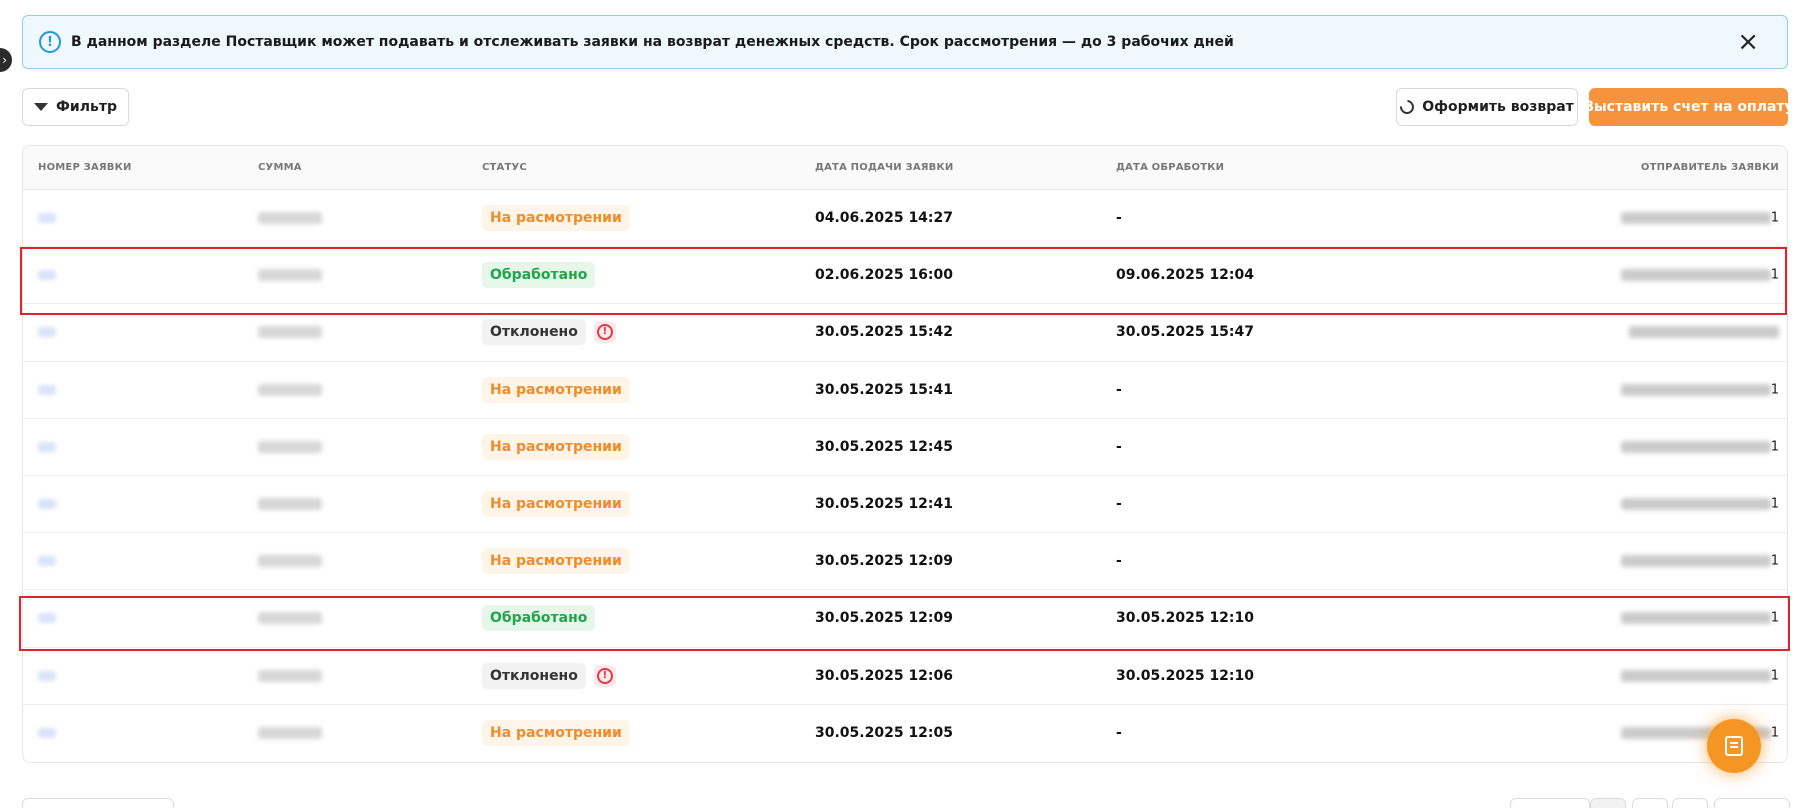 Image resolution: width=1808 pixels, height=808 pixels. What do you see at coordinates (1185, 675) in the screenshot?
I see `processed-date: 30.05.2025 12:10` at bounding box center [1185, 675].